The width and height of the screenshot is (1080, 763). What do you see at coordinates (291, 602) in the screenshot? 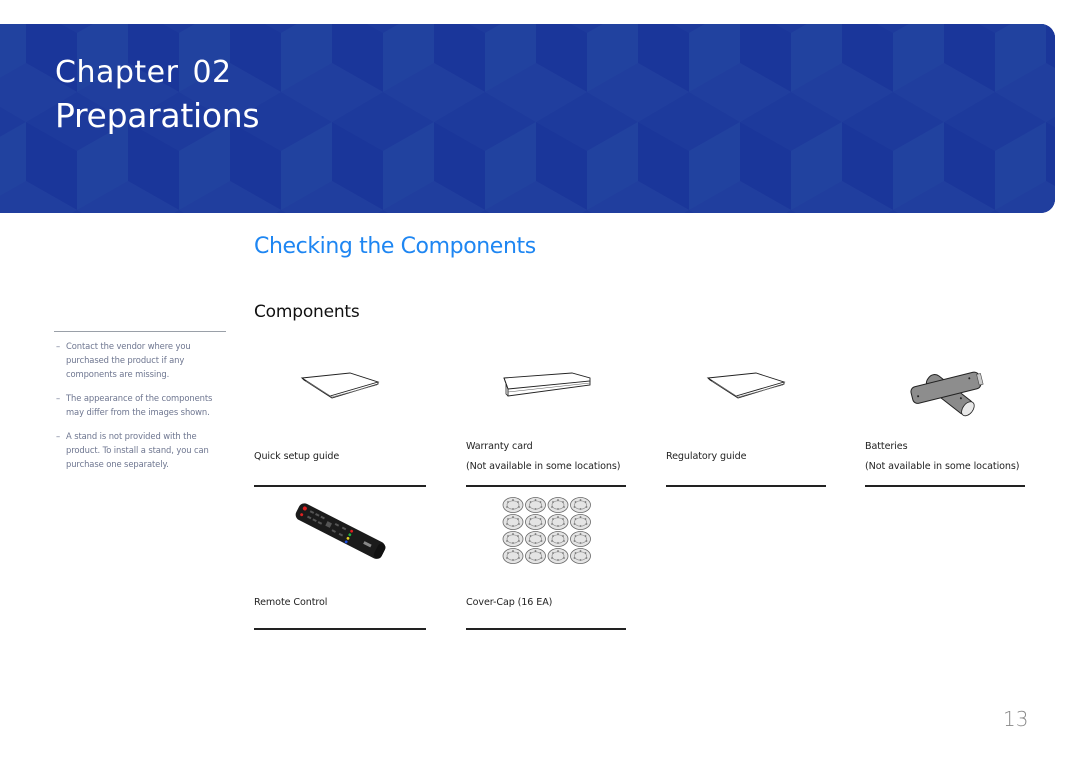
I see `component-name: Remote Control` at bounding box center [291, 602].